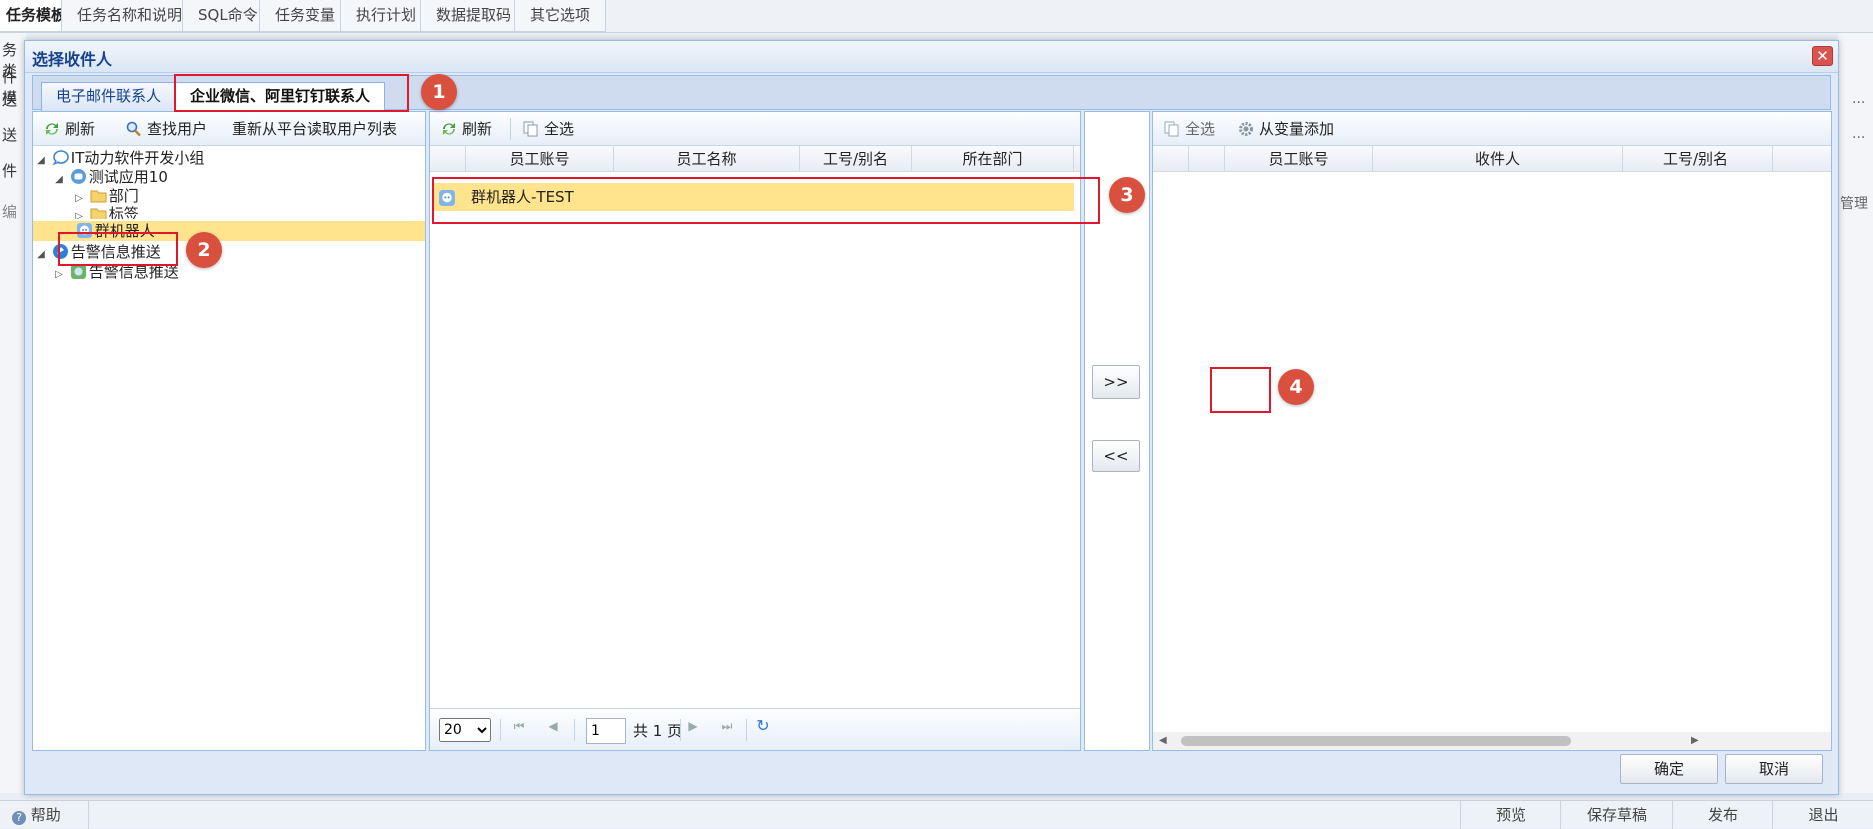 The width and height of the screenshot is (1873, 829). What do you see at coordinates (1695, 740) in the screenshot?
I see `scroll-right-icon: ▶` at bounding box center [1695, 740].